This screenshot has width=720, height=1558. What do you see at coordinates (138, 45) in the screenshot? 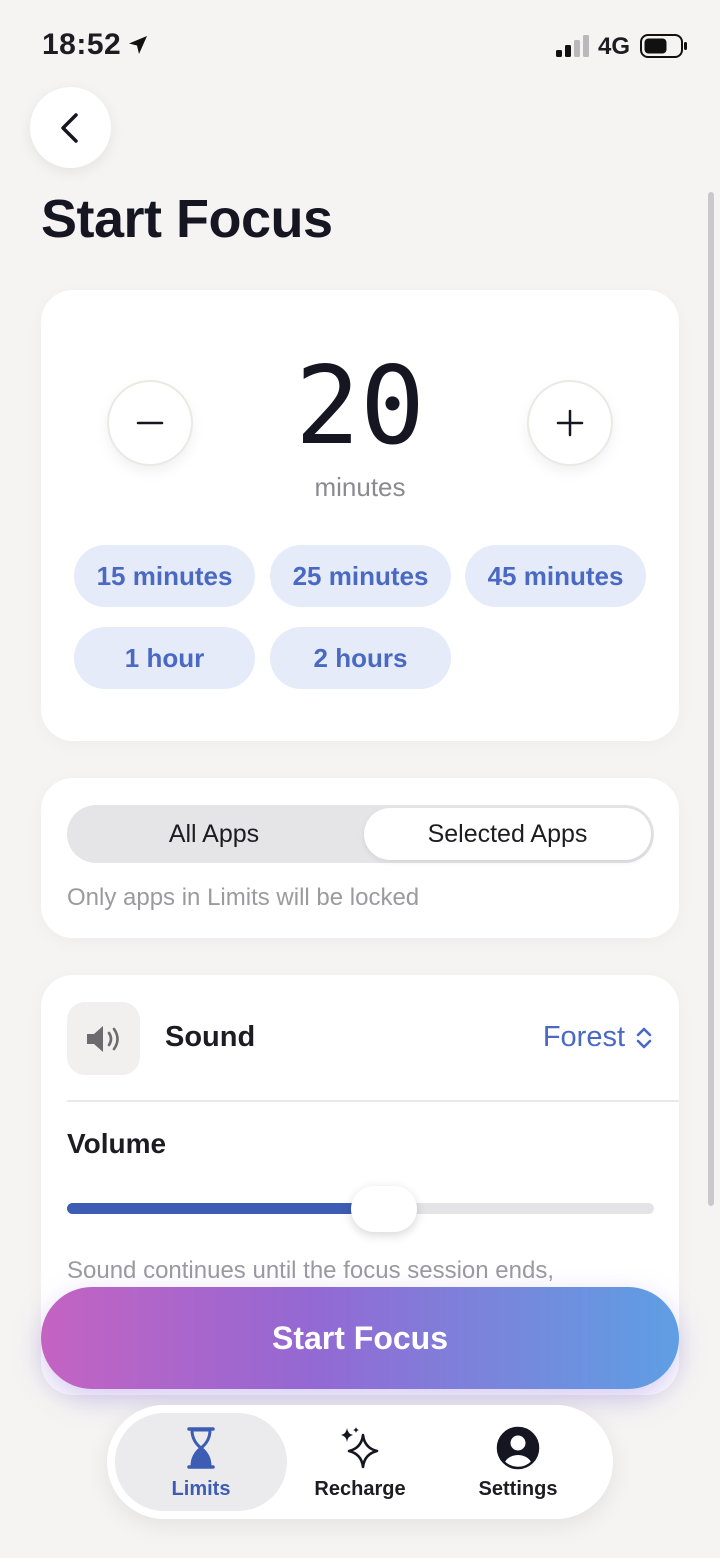
I see `location-arrow-icon` at bounding box center [138, 45].